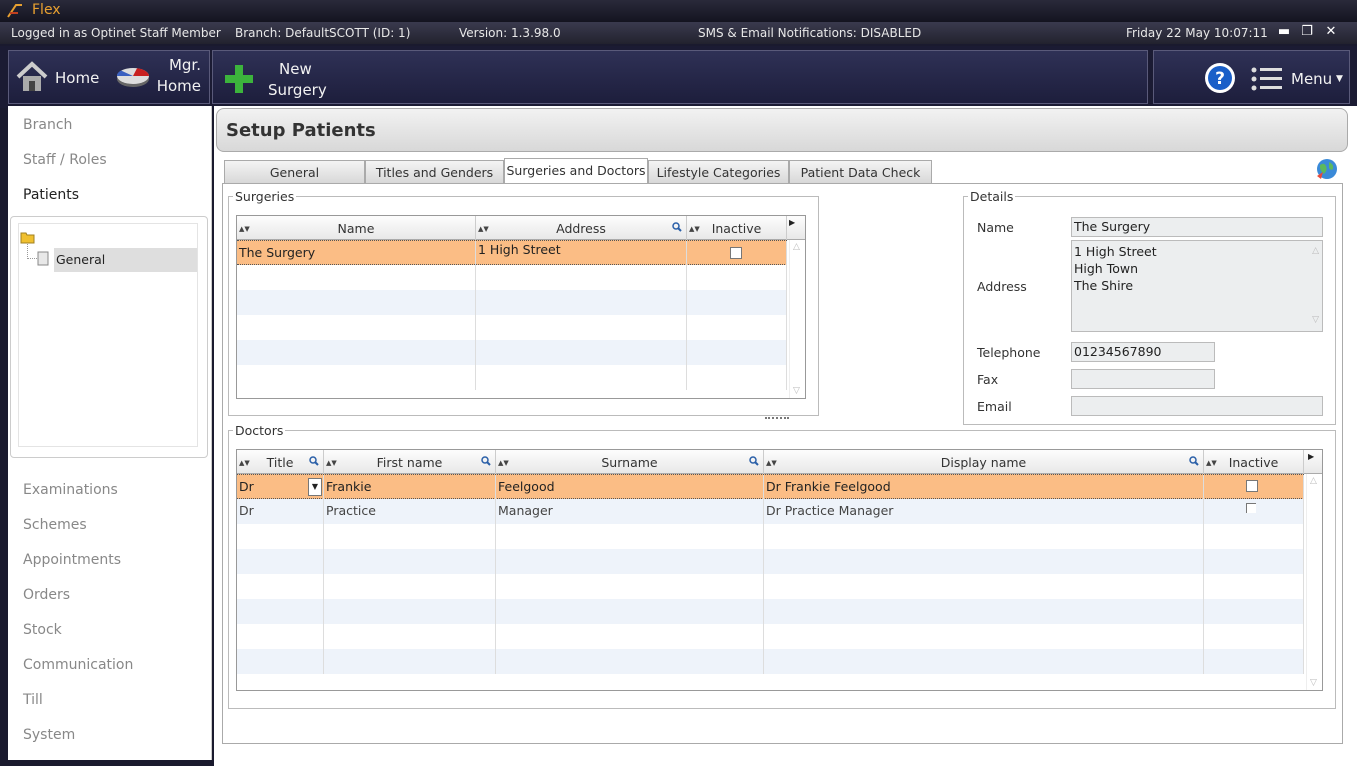 The width and height of the screenshot is (1357, 766). I want to click on sidebar-item-branch: Branch, so click(47, 125).